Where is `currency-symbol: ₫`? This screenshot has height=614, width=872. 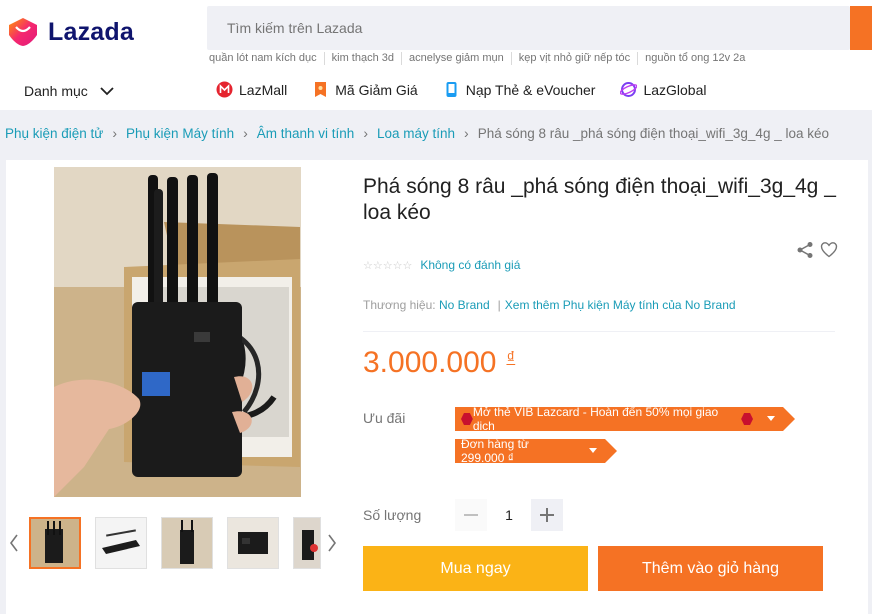
currency-symbol: ₫ is located at coordinates (511, 357).